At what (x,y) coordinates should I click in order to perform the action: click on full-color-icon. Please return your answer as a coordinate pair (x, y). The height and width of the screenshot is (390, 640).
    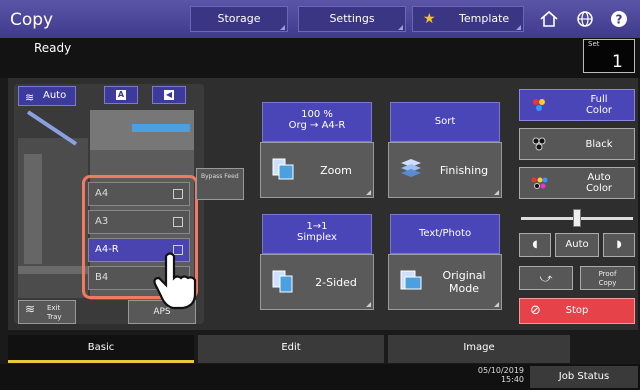
    Looking at the image, I should click on (539, 105).